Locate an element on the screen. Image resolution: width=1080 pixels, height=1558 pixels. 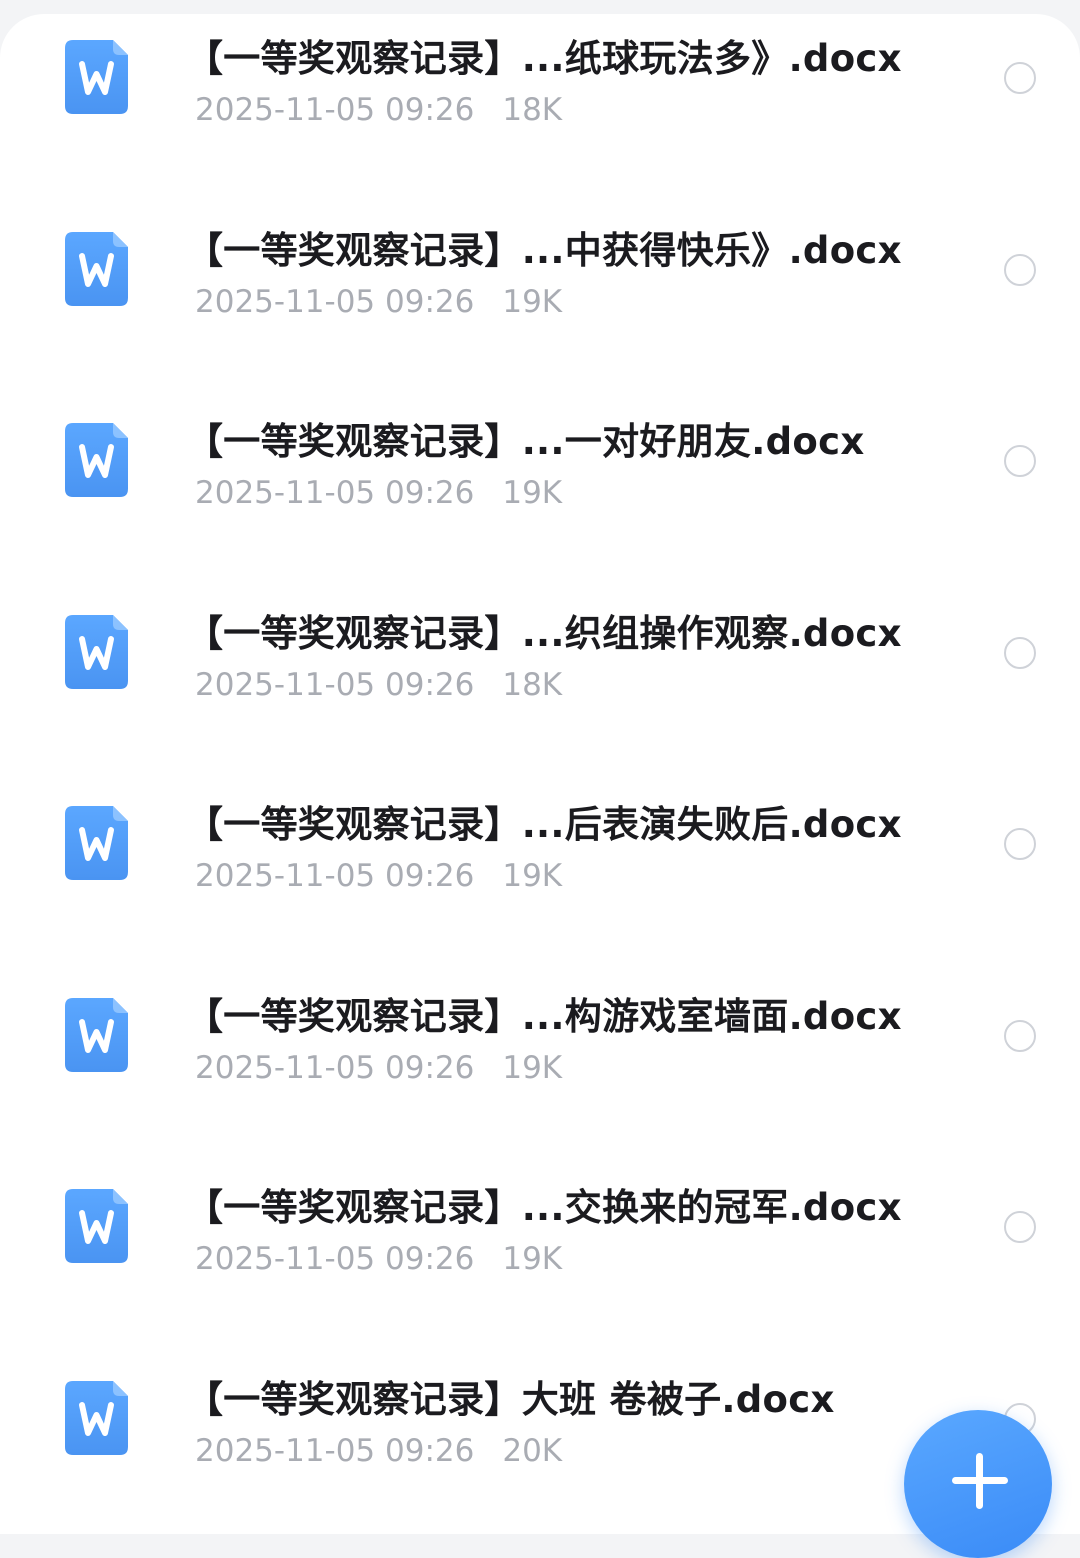
file-name: 【一等奖观察记录】...纸球玩法多》.docx is located at coordinates (544, 58).